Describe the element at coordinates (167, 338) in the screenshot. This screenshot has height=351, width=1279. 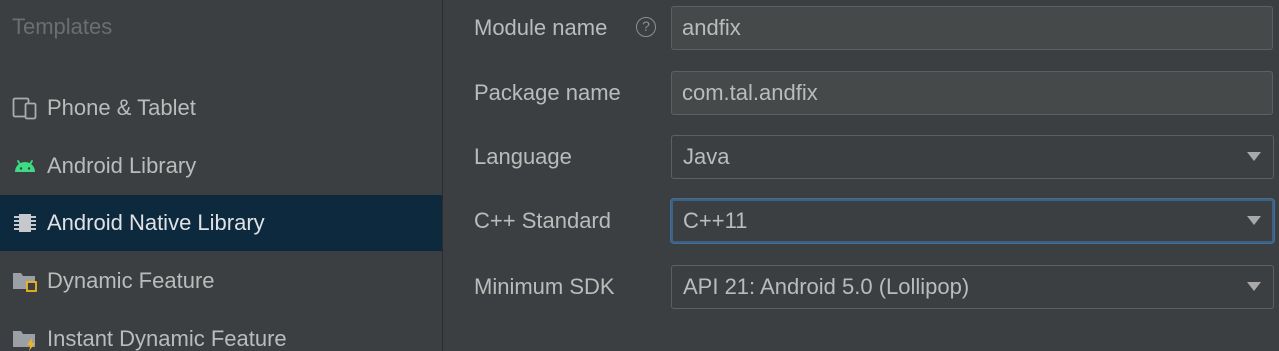
I see `sidebar-item-label: Instant Dynamic Feature` at that location.